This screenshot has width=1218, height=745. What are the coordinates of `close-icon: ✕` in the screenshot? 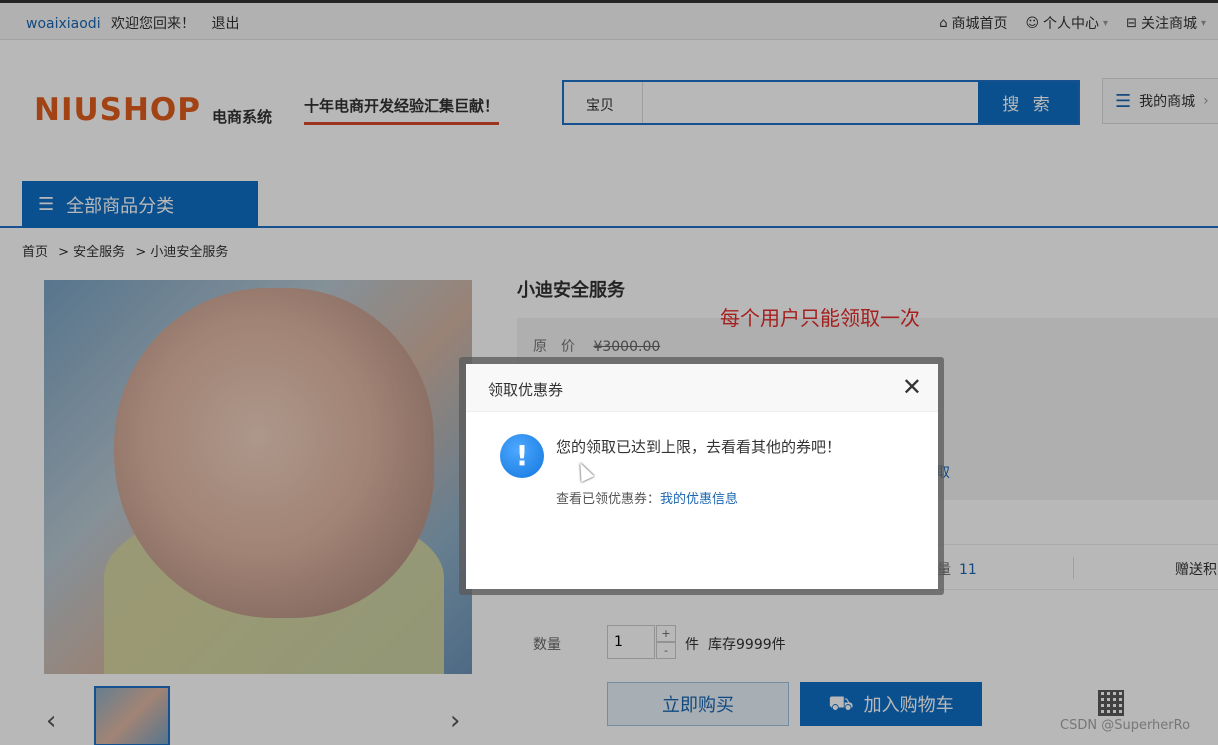 It's located at (912, 387).